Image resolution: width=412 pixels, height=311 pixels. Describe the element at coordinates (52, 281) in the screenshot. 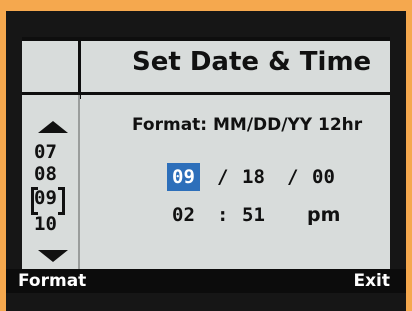

I see `format-softkey: Format` at that location.